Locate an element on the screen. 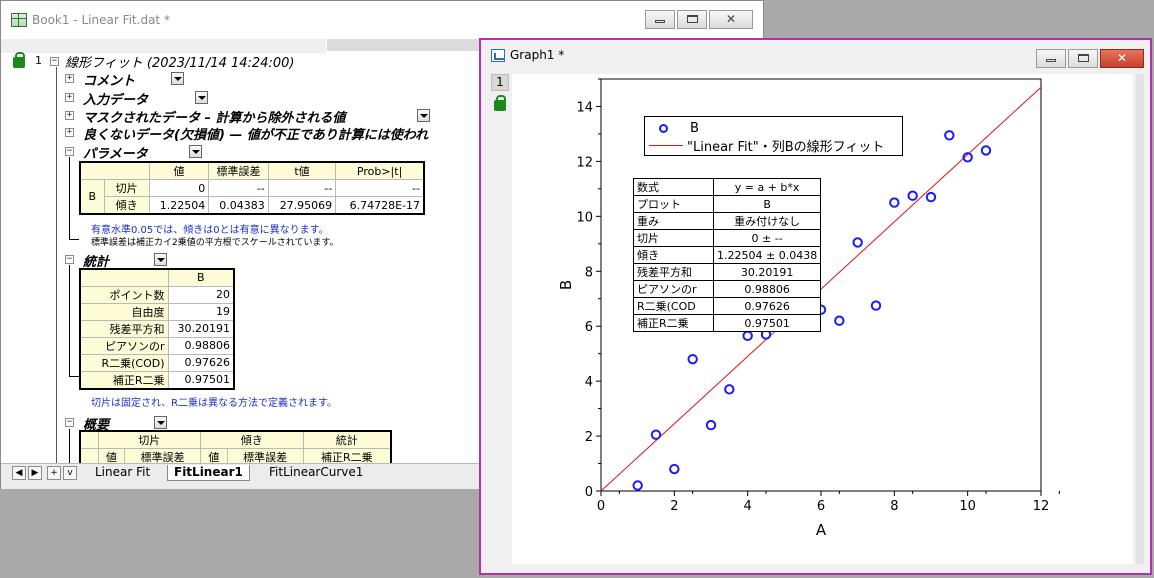 Image resolution: width=1154 pixels, height=578 pixels. column-header-strip is located at coordinates (163, 46).